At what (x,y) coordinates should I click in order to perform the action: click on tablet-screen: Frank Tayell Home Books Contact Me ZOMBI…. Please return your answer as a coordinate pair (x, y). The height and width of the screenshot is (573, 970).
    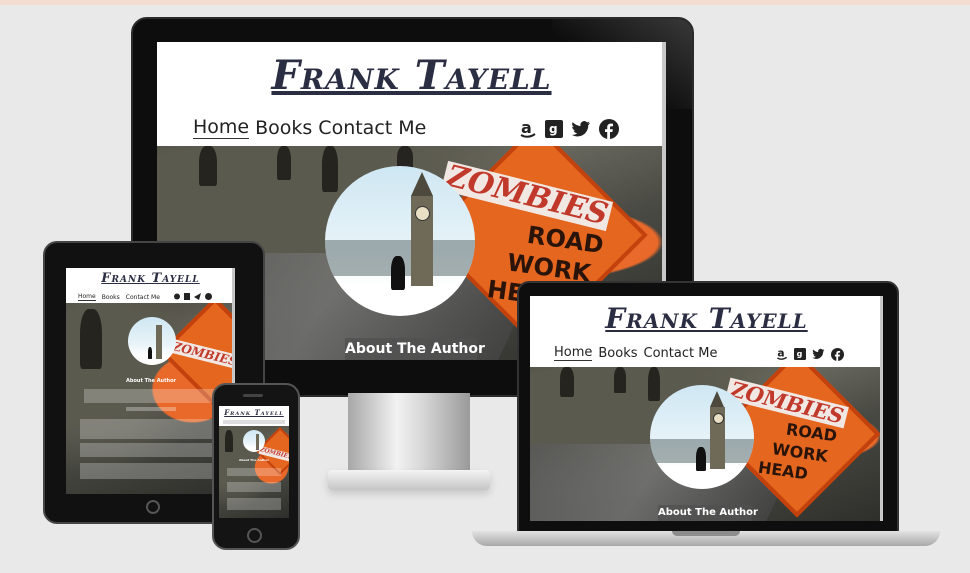
    Looking at the image, I should click on (150, 381).